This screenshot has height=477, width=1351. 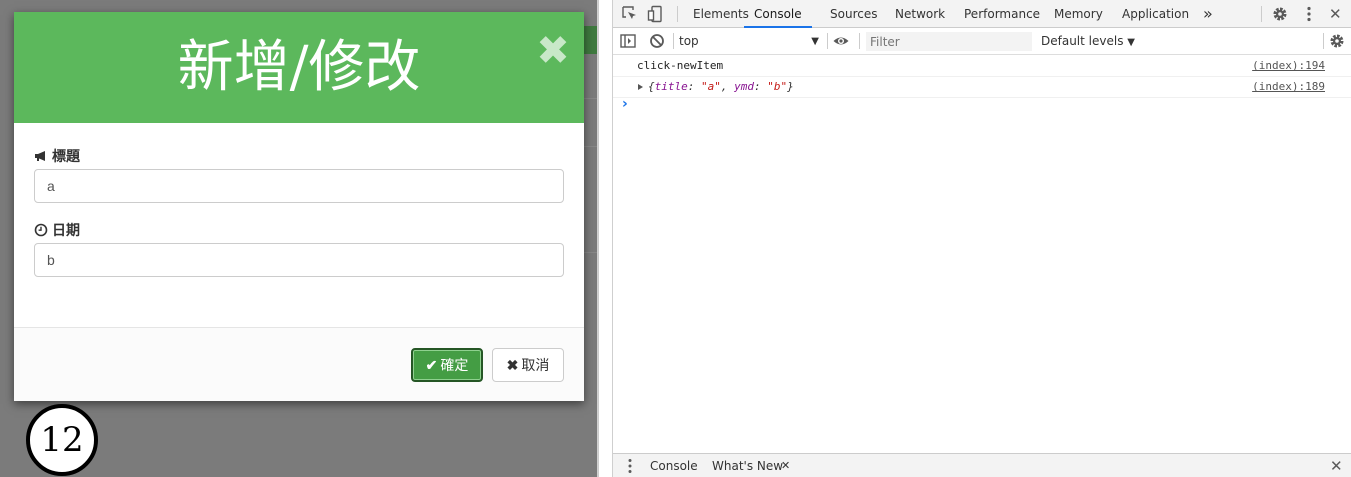 What do you see at coordinates (671, 86) in the screenshot?
I see `obj-key: title` at bounding box center [671, 86].